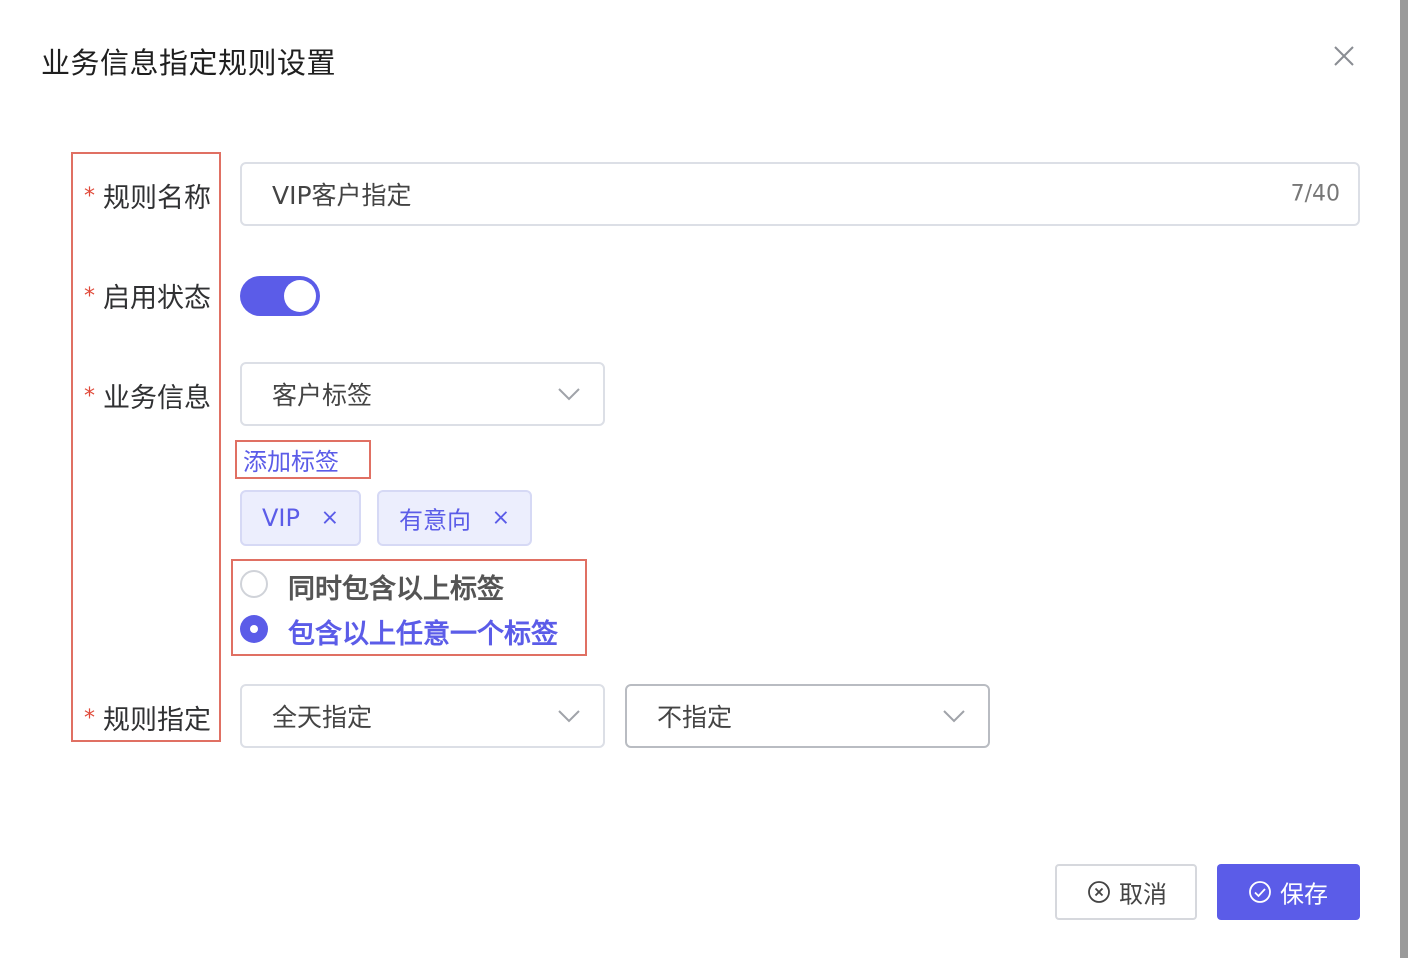  I want to click on rule-assign-label: * 规则指定, so click(147, 717).